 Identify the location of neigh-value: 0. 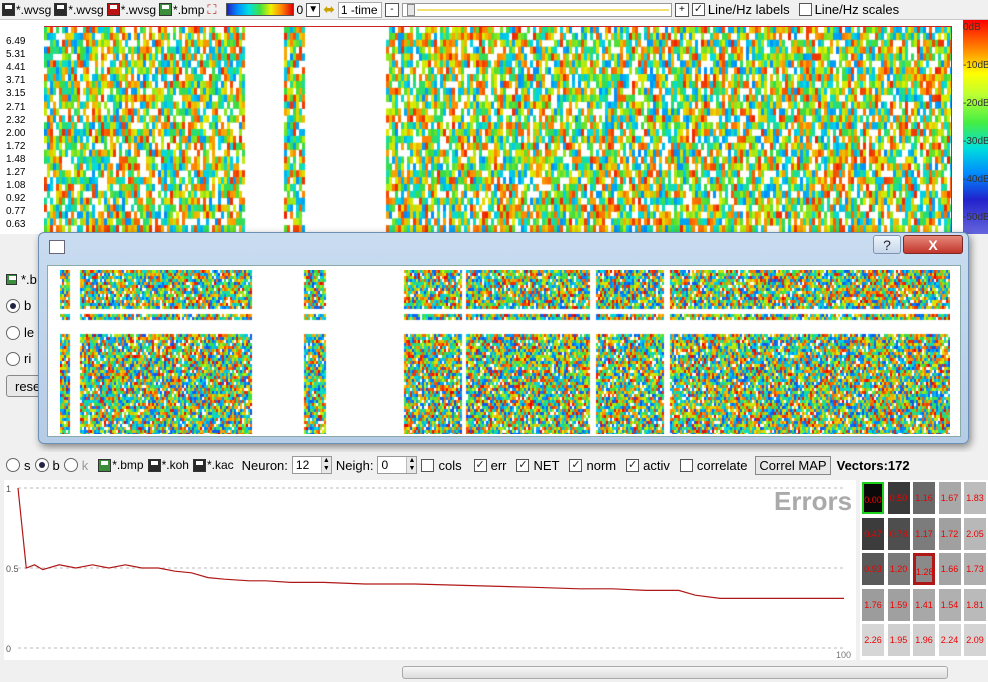
(385, 465).